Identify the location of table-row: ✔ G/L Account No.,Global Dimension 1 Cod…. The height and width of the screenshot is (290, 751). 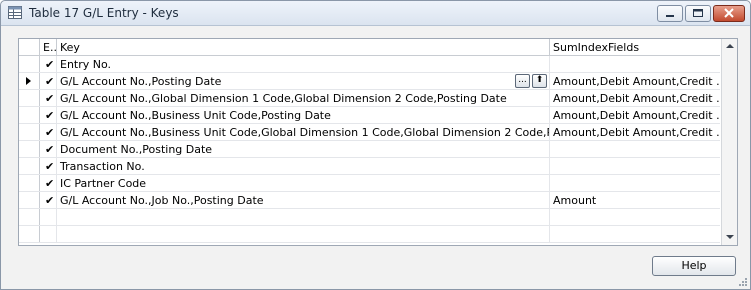
(369, 98).